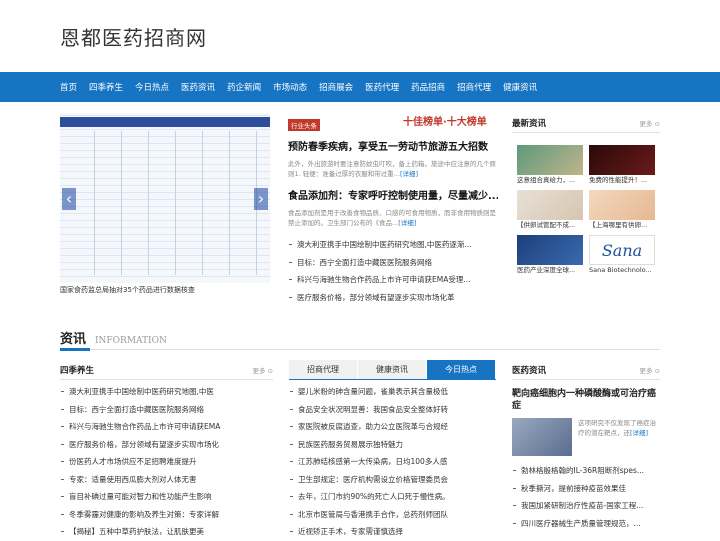  I want to click on latest-more-label: 更多, so click(646, 123).